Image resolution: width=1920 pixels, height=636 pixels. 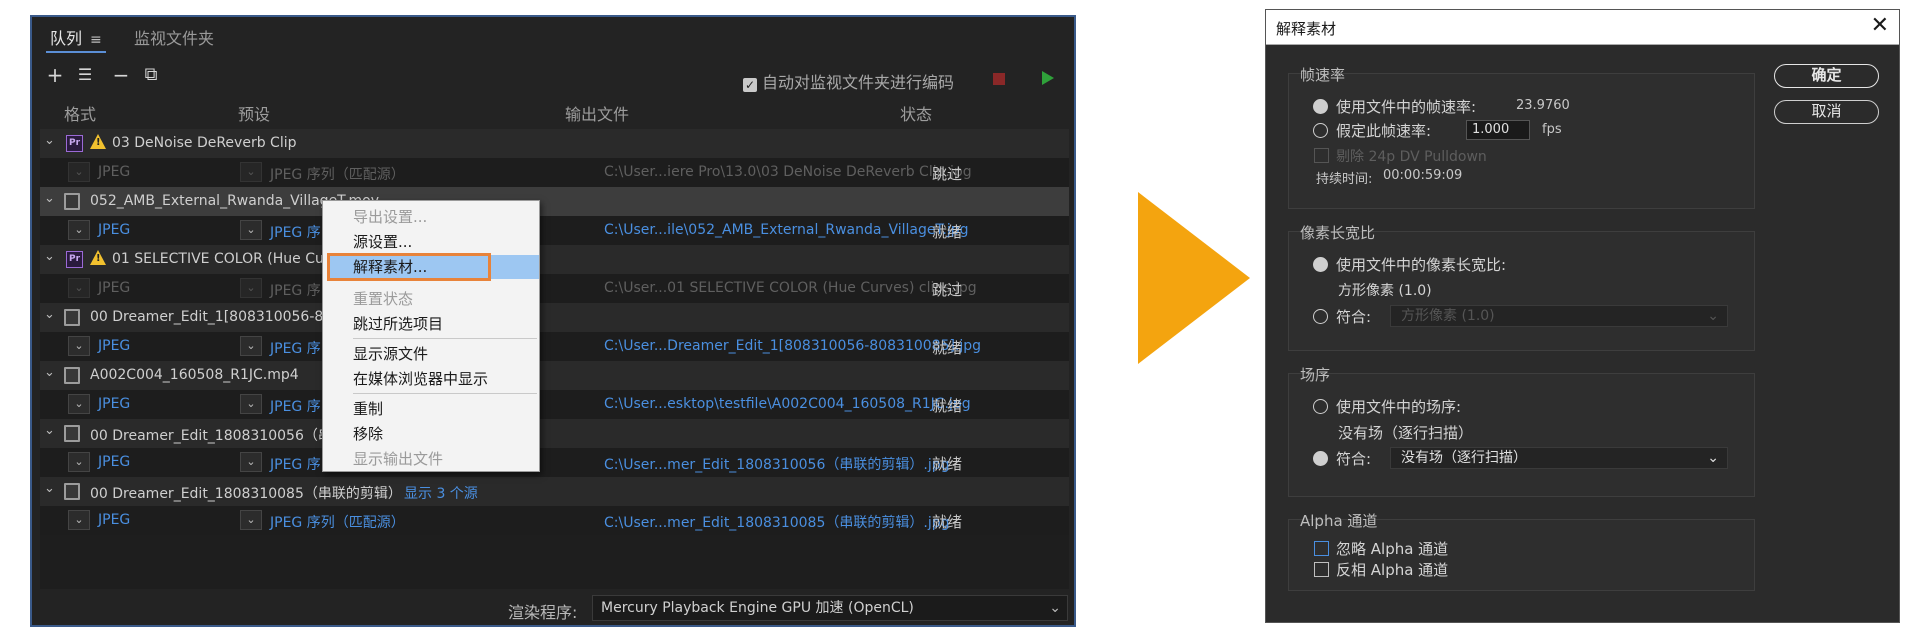 What do you see at coordinates (1344, 179) in the screenshot?
I see `duration-label: 持续时间:` at bounding box center [1344, 179].